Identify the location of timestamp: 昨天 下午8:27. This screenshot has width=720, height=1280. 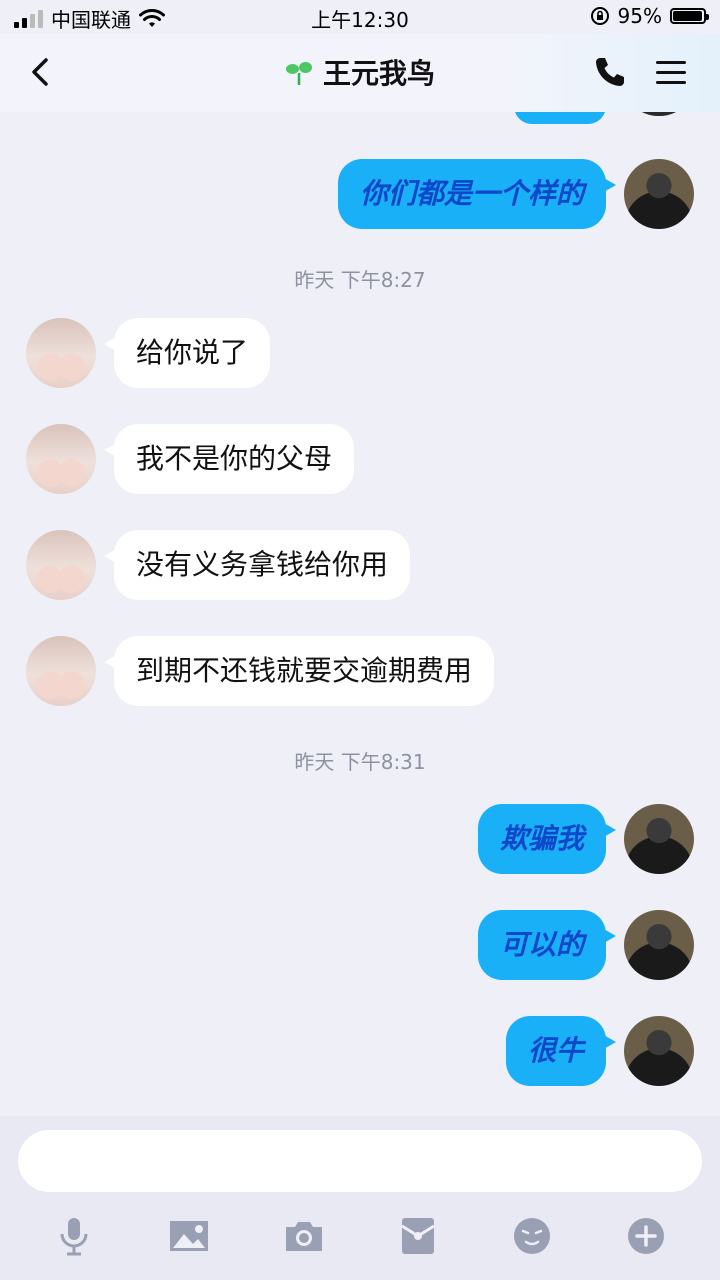
(360, 280).